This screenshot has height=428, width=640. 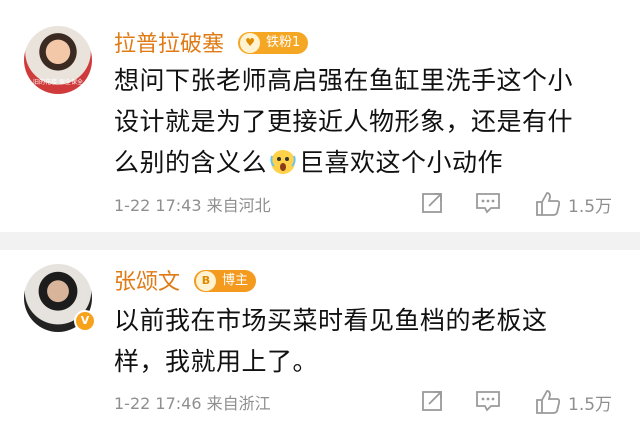 I want to click on verified-v-icon: V, so click(x=85, y=321).